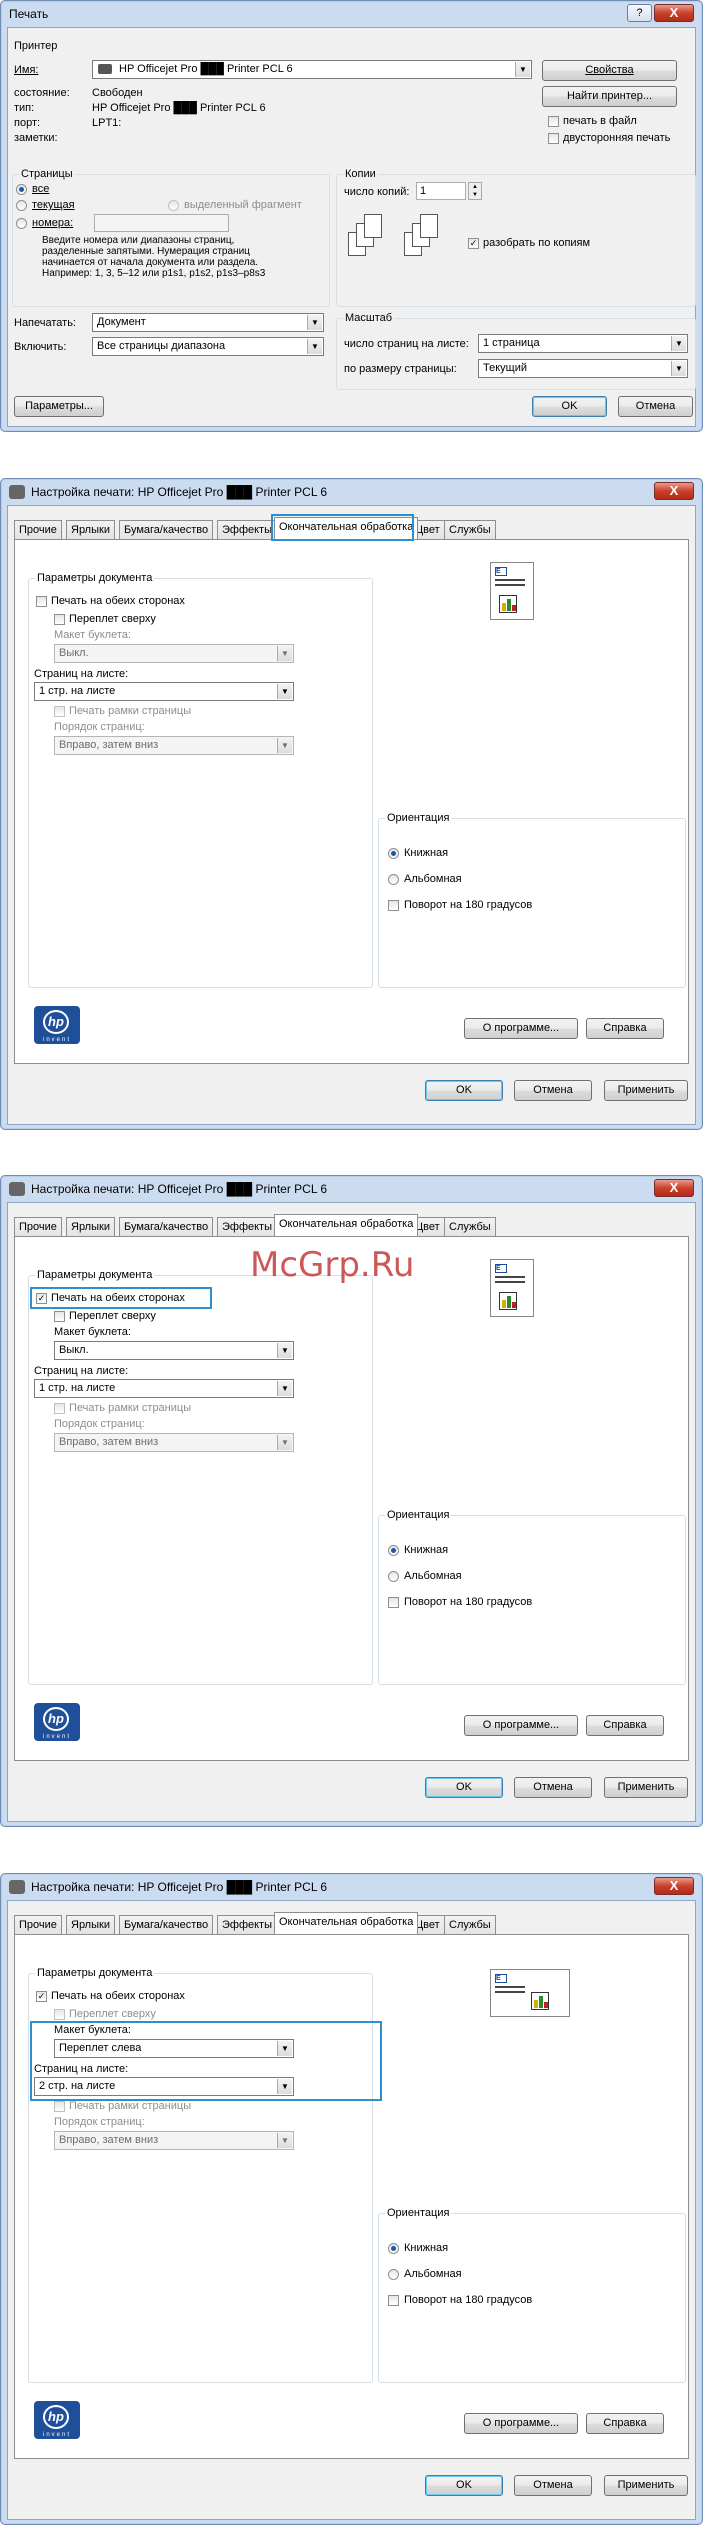  What do you see at coordinates (468, 1602) in the screenshot?
I see `rotate-label: Поворот на 180 градусов` at bounding box center [468, 1602].